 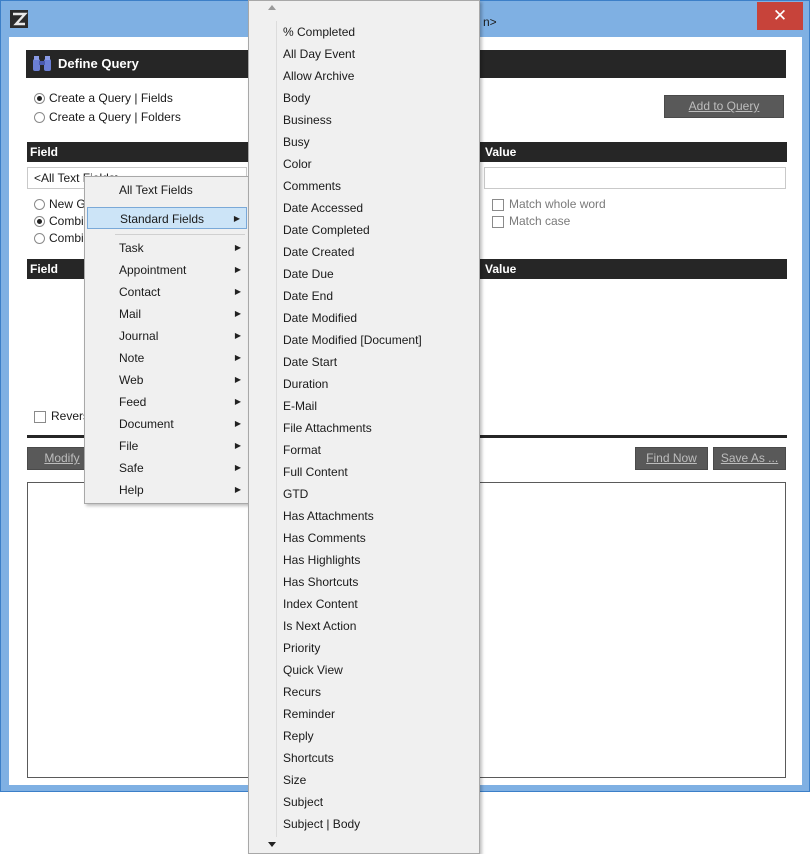 What do you see at coordinates (167, 380) in the screenshot?
I see `menu-item-web: Web ▶` at bounding box center [167, 380].